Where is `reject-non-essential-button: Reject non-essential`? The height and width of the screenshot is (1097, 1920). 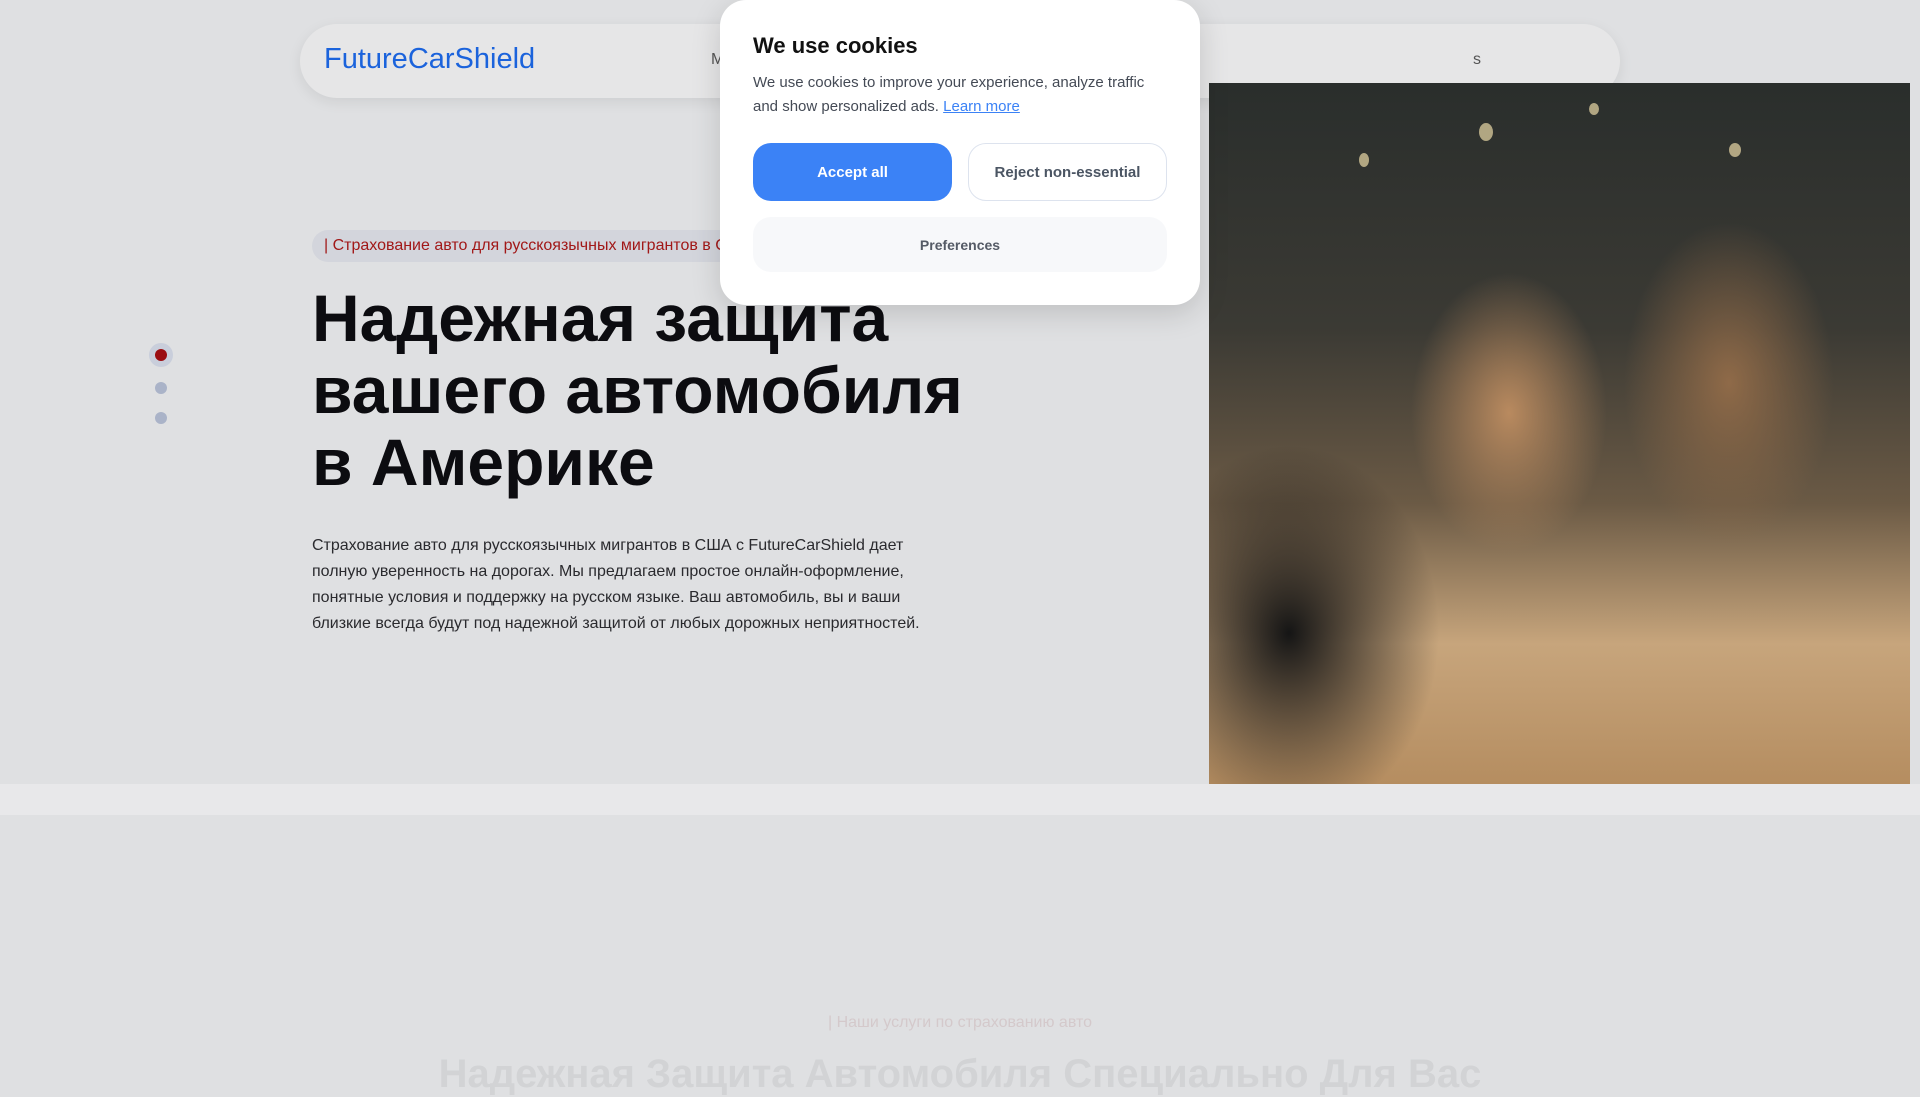 reject-non-essential-button: Reject non-essential is located at coordinates (1067, 172).